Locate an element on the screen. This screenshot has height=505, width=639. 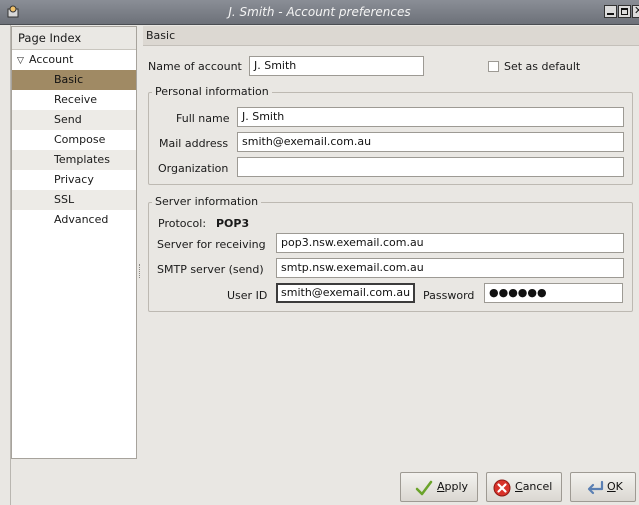
mail-address-input: smith@exemail.com.au is located at coordinates (430, 142).